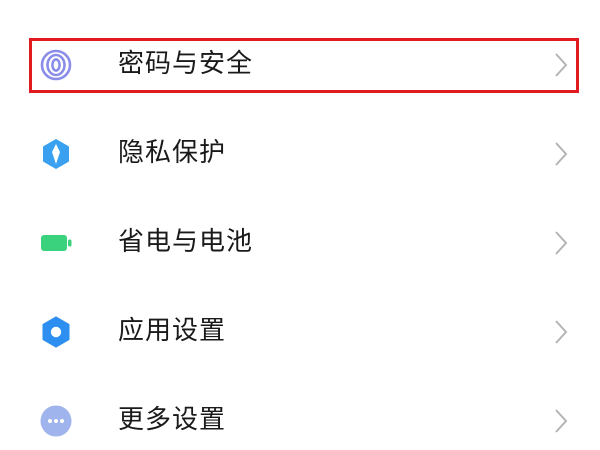 Image resolution: width=600 pixels, height=450 pixels. I want to click on battery-icon, so click(56, 243).